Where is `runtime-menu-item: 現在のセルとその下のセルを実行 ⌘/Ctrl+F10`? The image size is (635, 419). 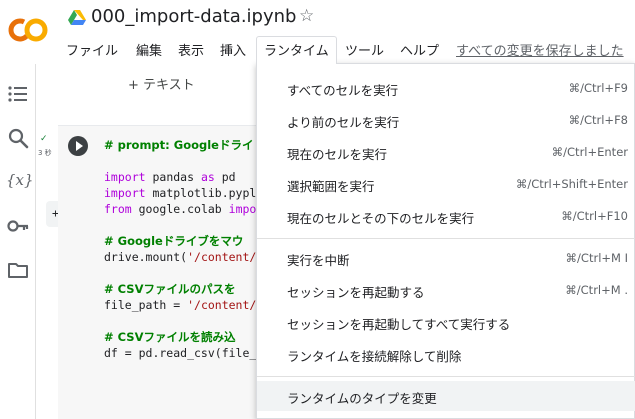 runtime-menu-item: 現在のセルとその下のセルを実行 ⌘/Ctrl+F10 is located at coordinates (446, 216).